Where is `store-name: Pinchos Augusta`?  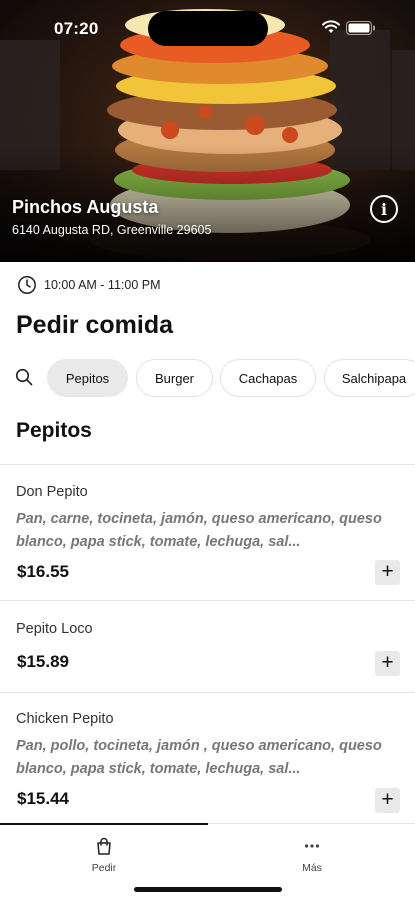 store-name: Pinchos Augusta is located at coordinates (85, 207).